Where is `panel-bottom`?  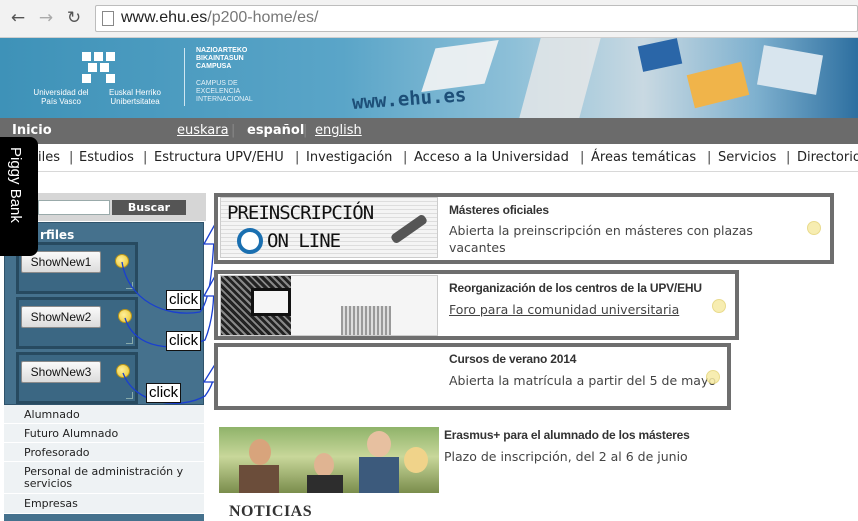
panel-bottom is located at coordinates (104, 517).